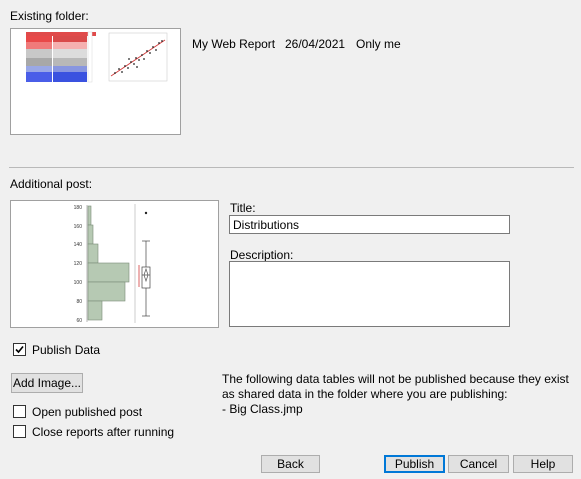  I want to click on publish-data-label: Publish Data, so click(66, 350).